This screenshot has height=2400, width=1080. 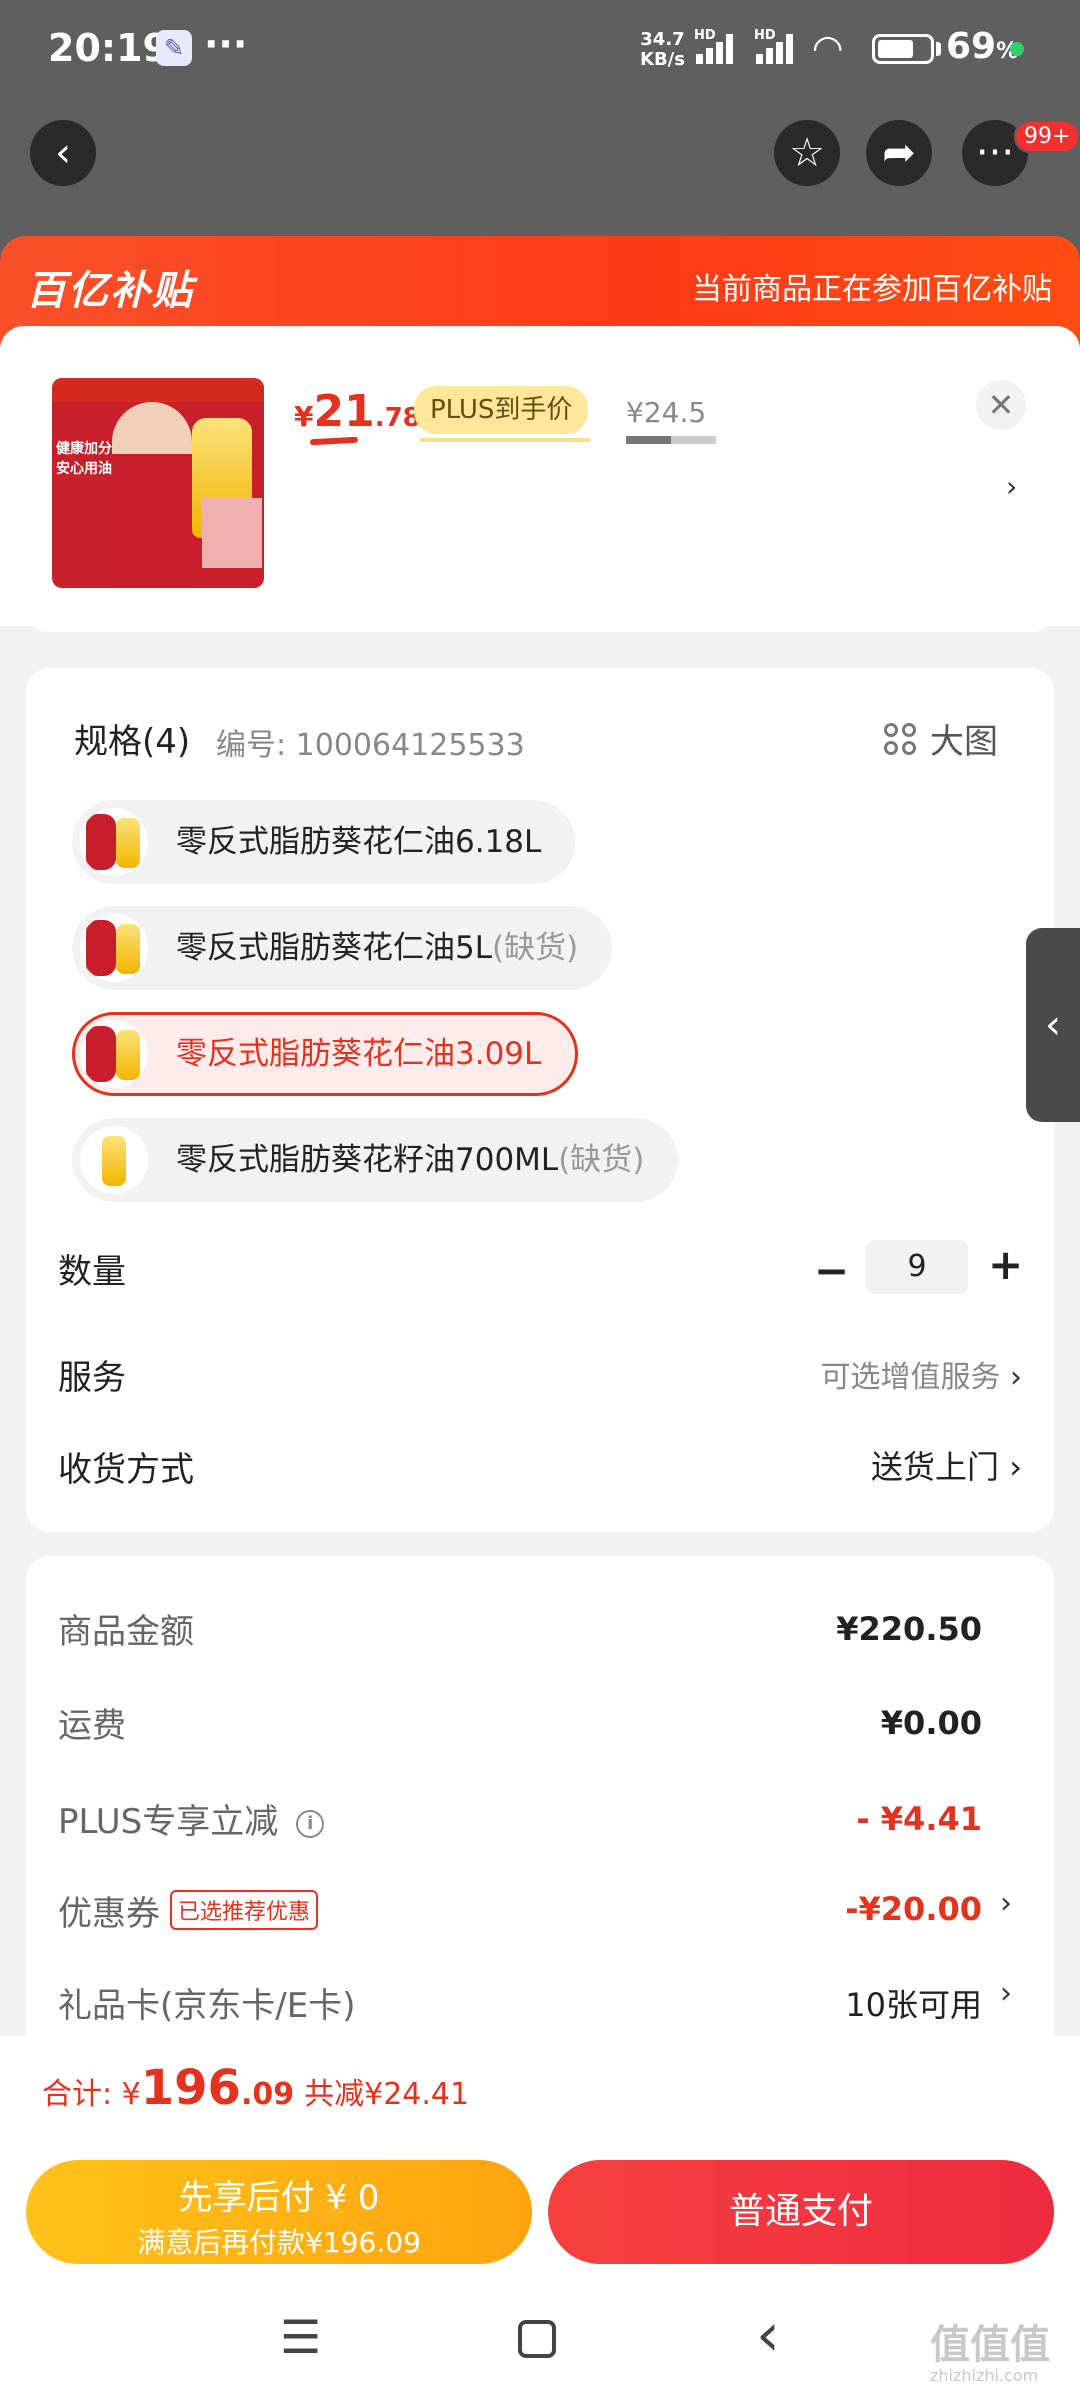 What do you see at coordinates (913, 1909) in the screenshot?
I see `coupon-value: -¥20.00` at bounding box center [913, 1909].